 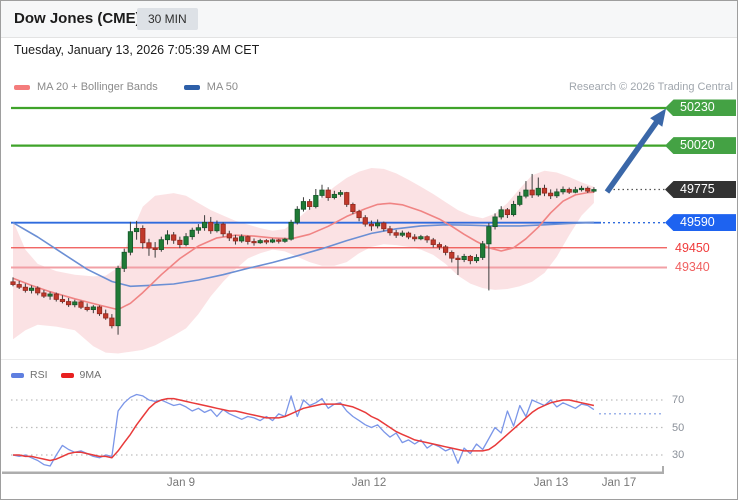 I want to click on ma50-legend-swatch, so click(x=191, y=87).